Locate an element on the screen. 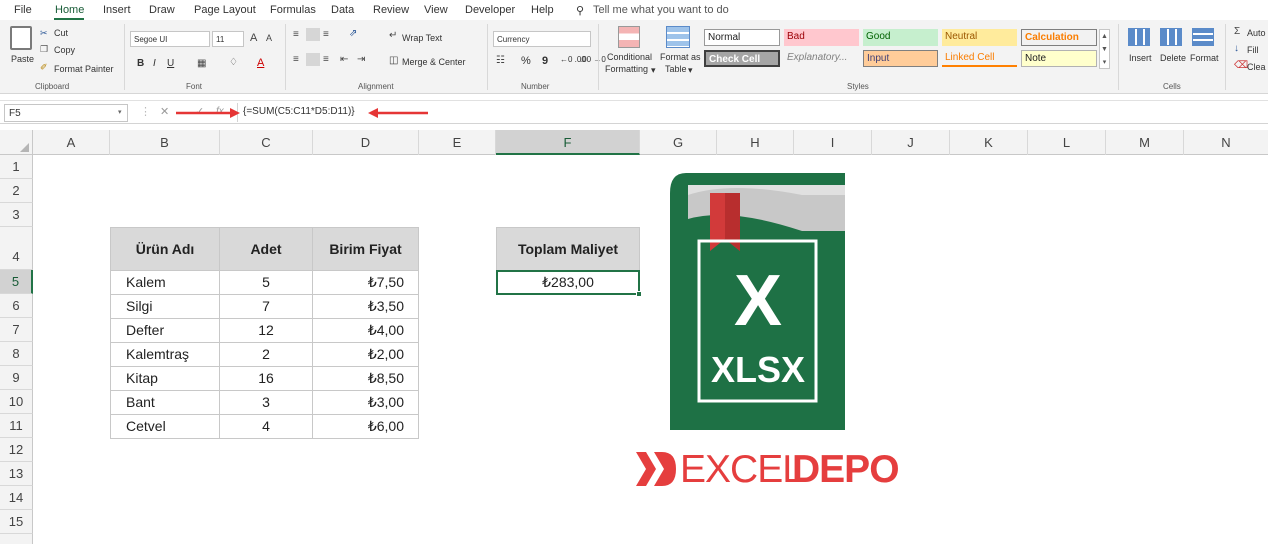  italic-button: I is located at coordinates (154, 63).